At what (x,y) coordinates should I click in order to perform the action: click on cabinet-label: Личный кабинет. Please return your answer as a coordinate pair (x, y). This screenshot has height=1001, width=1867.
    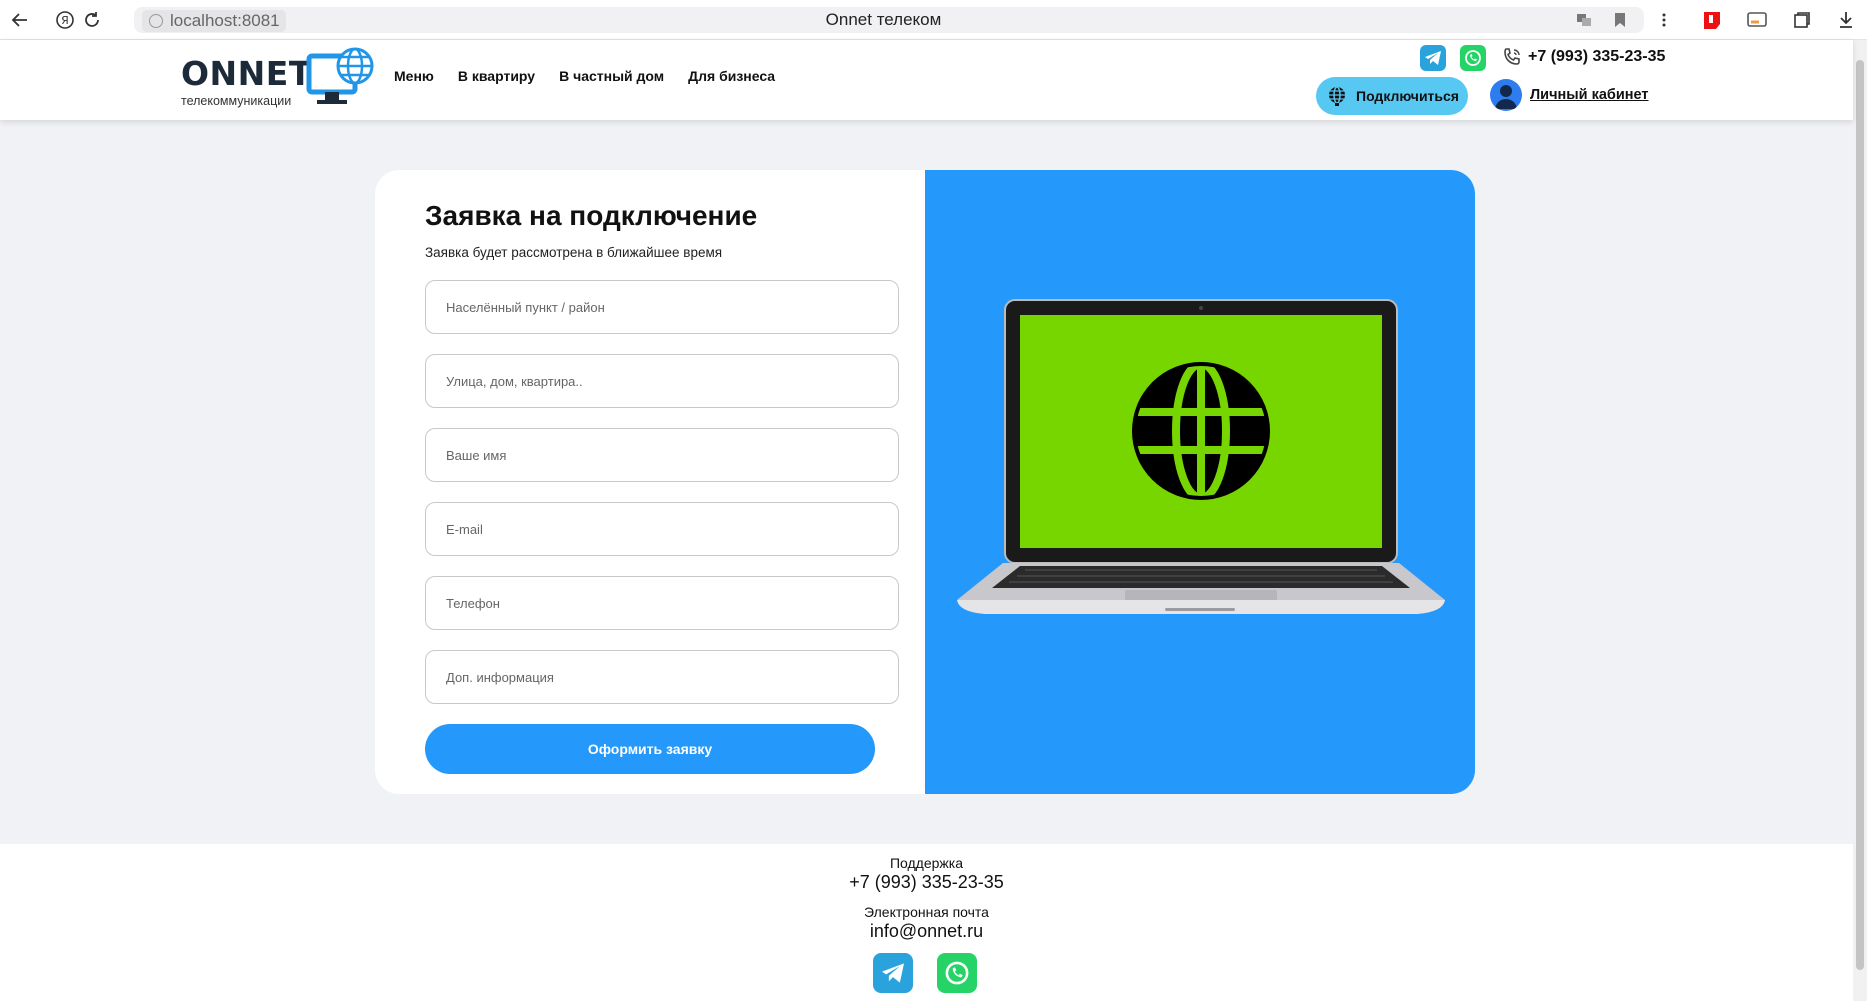
    Looking at the image, I should click on (1589, 95).